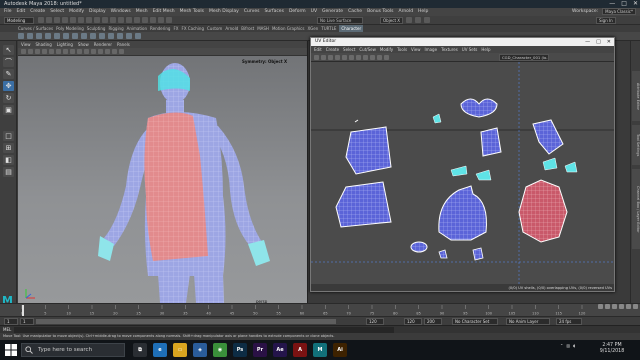 This screenshot has width=640, height=360. Describe the element at coordinates (23, 51) in the screenshot. I see `camera-icon` at that location.